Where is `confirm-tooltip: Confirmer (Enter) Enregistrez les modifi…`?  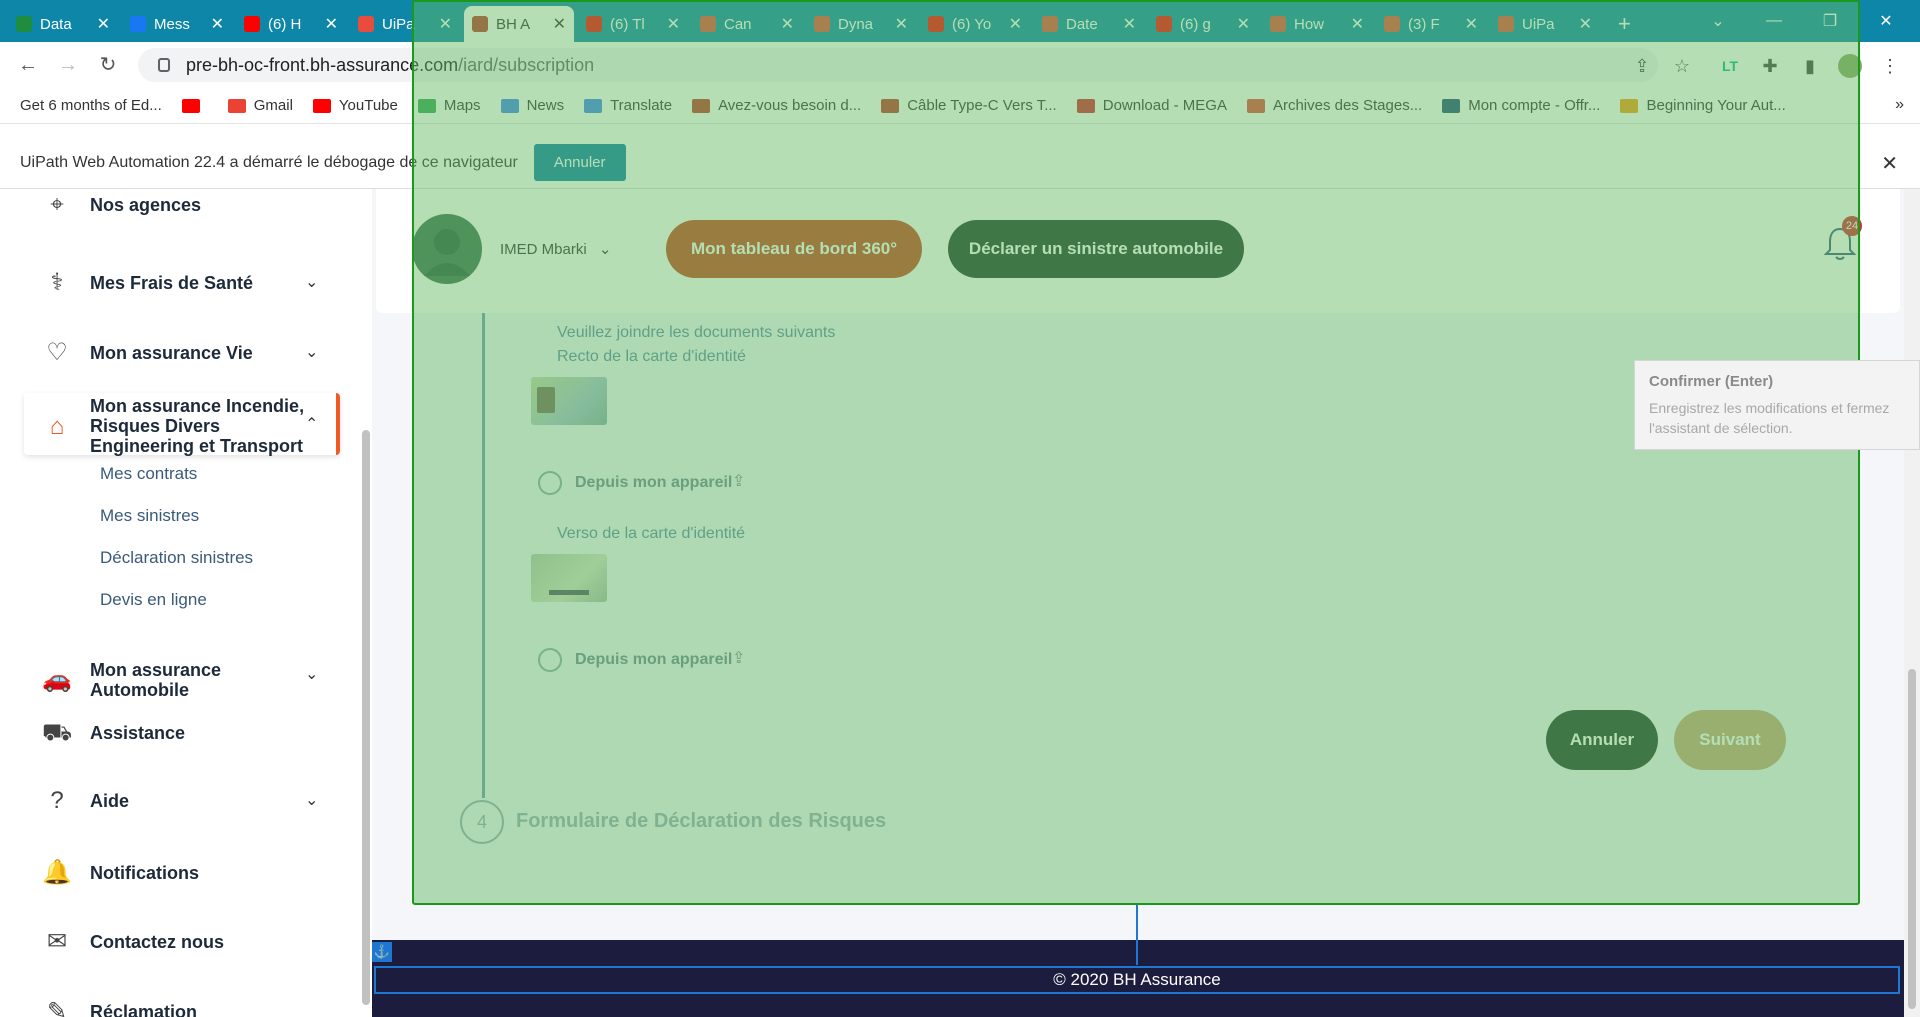
confirm-tooltip: Confirmer (Enter) Enregistrez les modifi… is located at coordinates (1777, 405).